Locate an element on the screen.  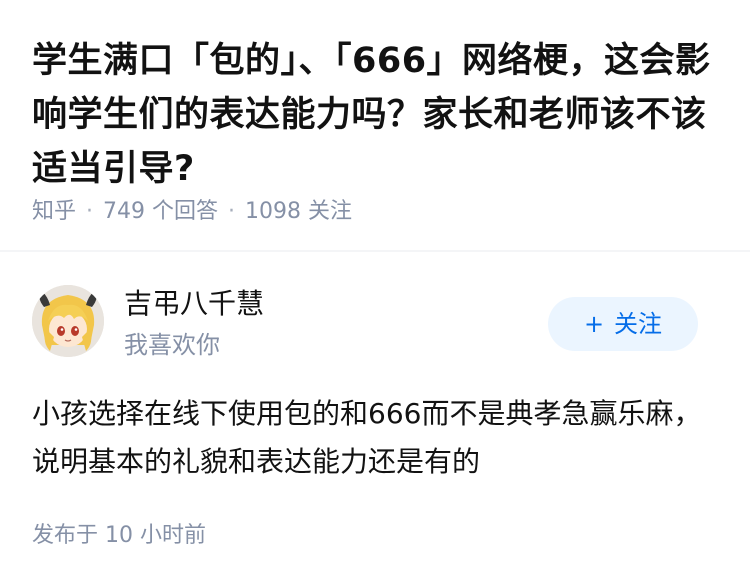
follow-button: + 关注 is located at coordinates (623, 324).